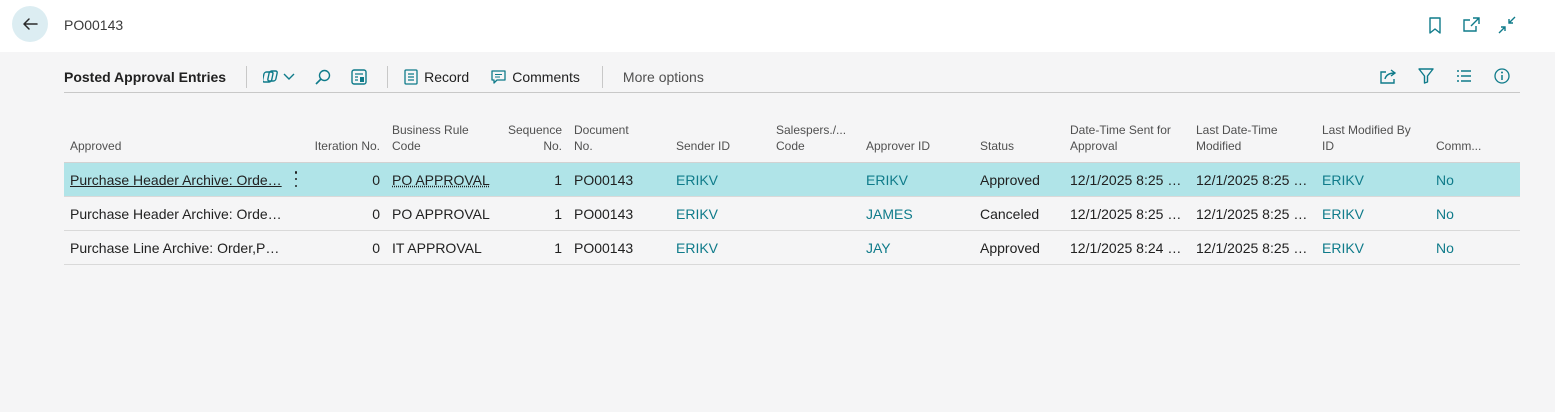  I want to click on search-icon, so click(323, 77).